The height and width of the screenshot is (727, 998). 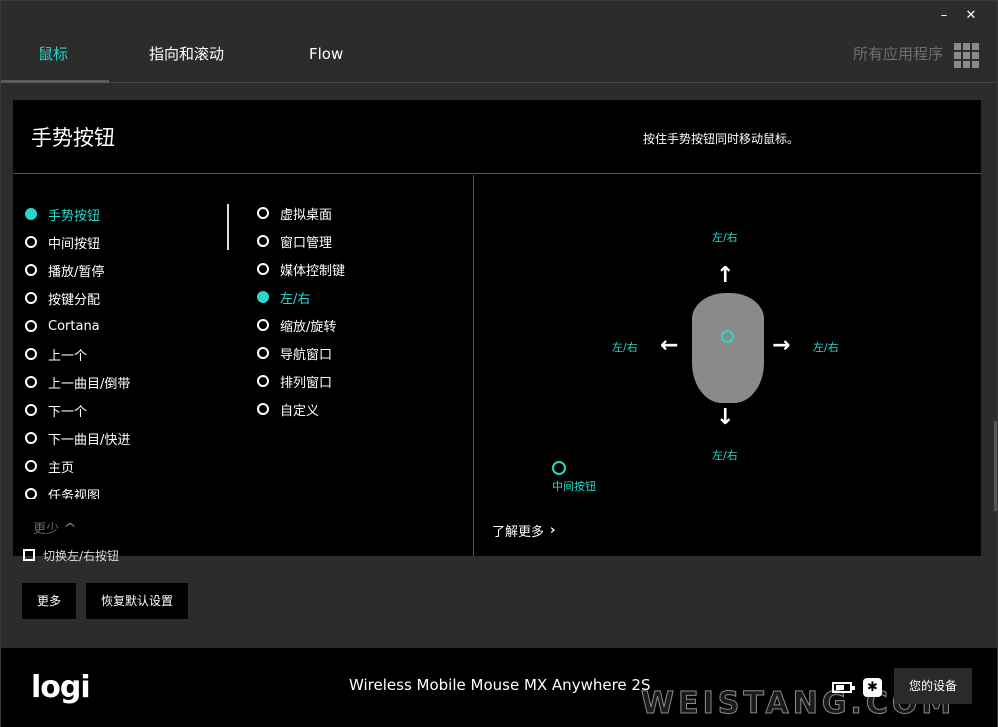 What do you see at coordinates (49, 601) in the screenshot?
I see `more-button: 更多` at bounding box center [49, 601].